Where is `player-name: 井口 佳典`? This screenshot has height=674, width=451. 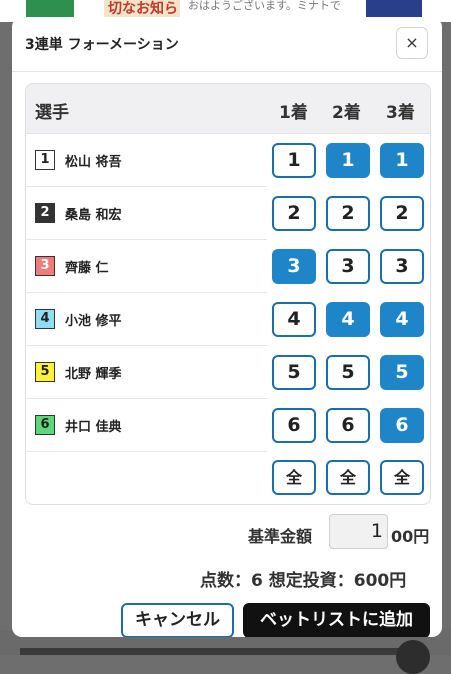
player-name: 井口 佳典 is located at coordinates (93, 427).